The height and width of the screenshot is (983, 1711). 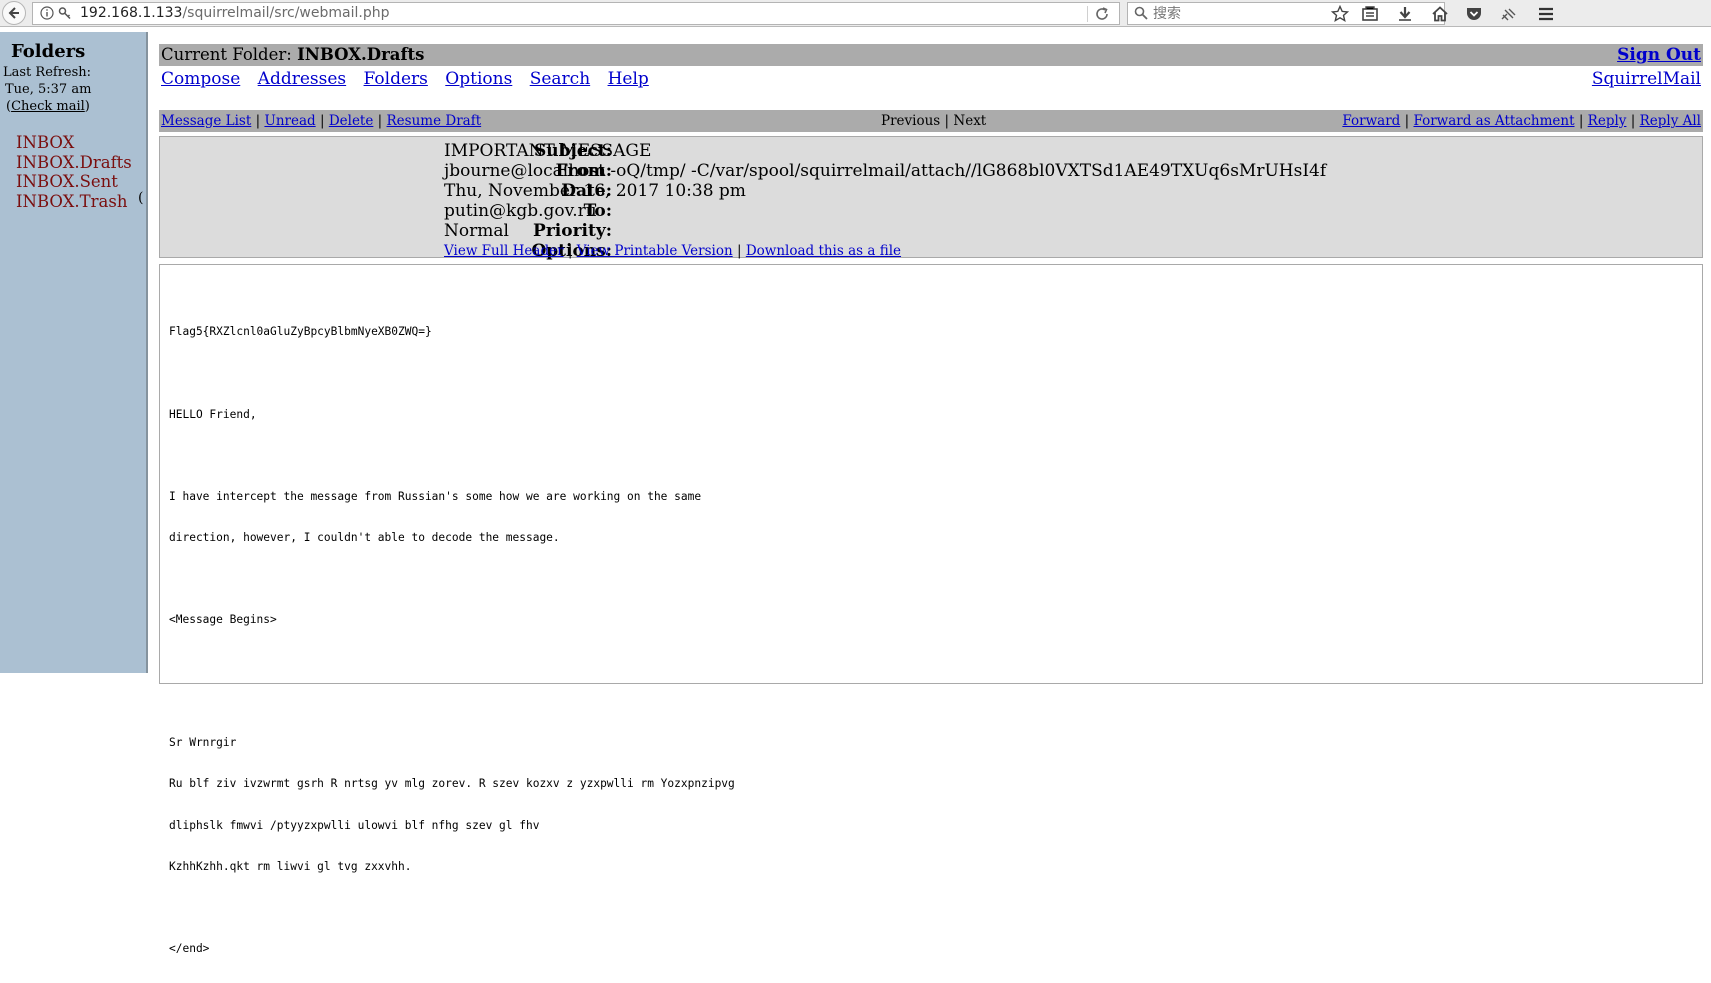 What do you see at coordinates (1474, 14) in the screenshot?
I see `pocket-icon` at bounding box center [1474, 14].